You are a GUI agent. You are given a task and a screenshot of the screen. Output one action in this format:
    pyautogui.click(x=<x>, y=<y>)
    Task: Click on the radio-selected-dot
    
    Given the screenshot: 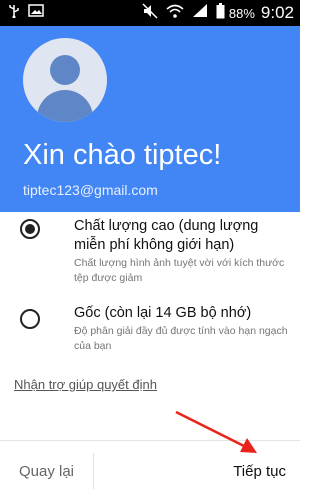 What is the action you would take?
    pyautogui.click(x=30, y=229)
    